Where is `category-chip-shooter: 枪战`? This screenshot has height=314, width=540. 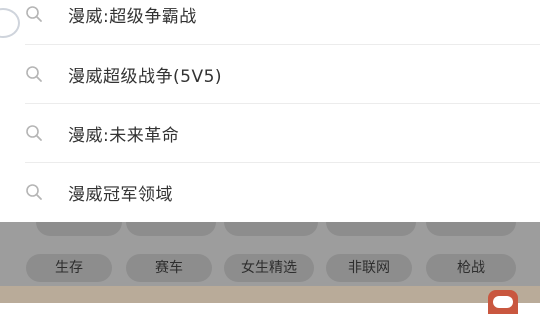 category-chip-shooter: 枪战 is located at coordinates (471, 268).